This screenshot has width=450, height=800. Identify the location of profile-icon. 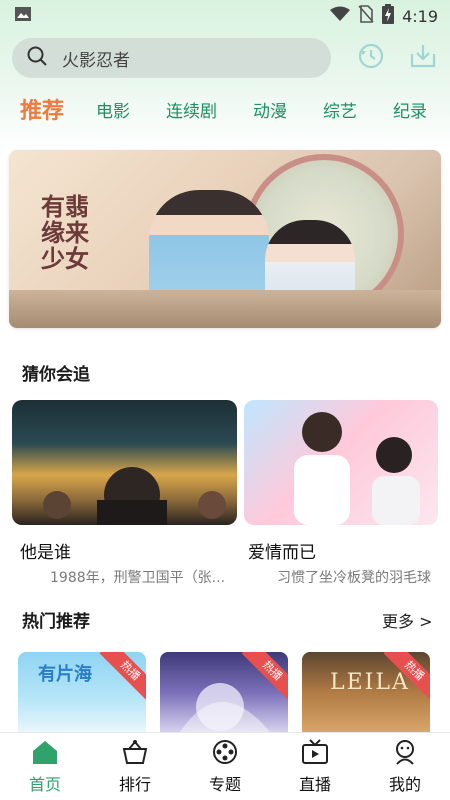
(405, 754).